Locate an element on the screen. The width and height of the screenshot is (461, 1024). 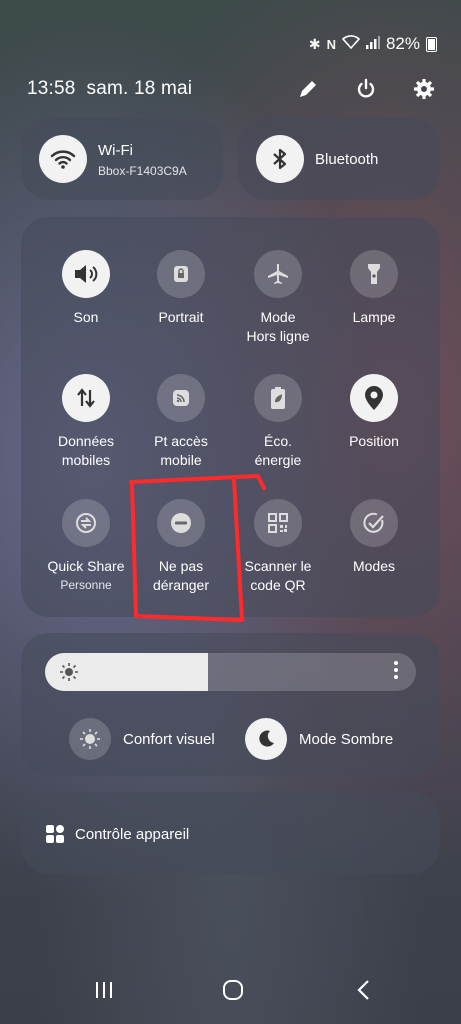
wifi-tile: Wi-Fi Bbox-F1403C9A is located at coordinates (122, 159).